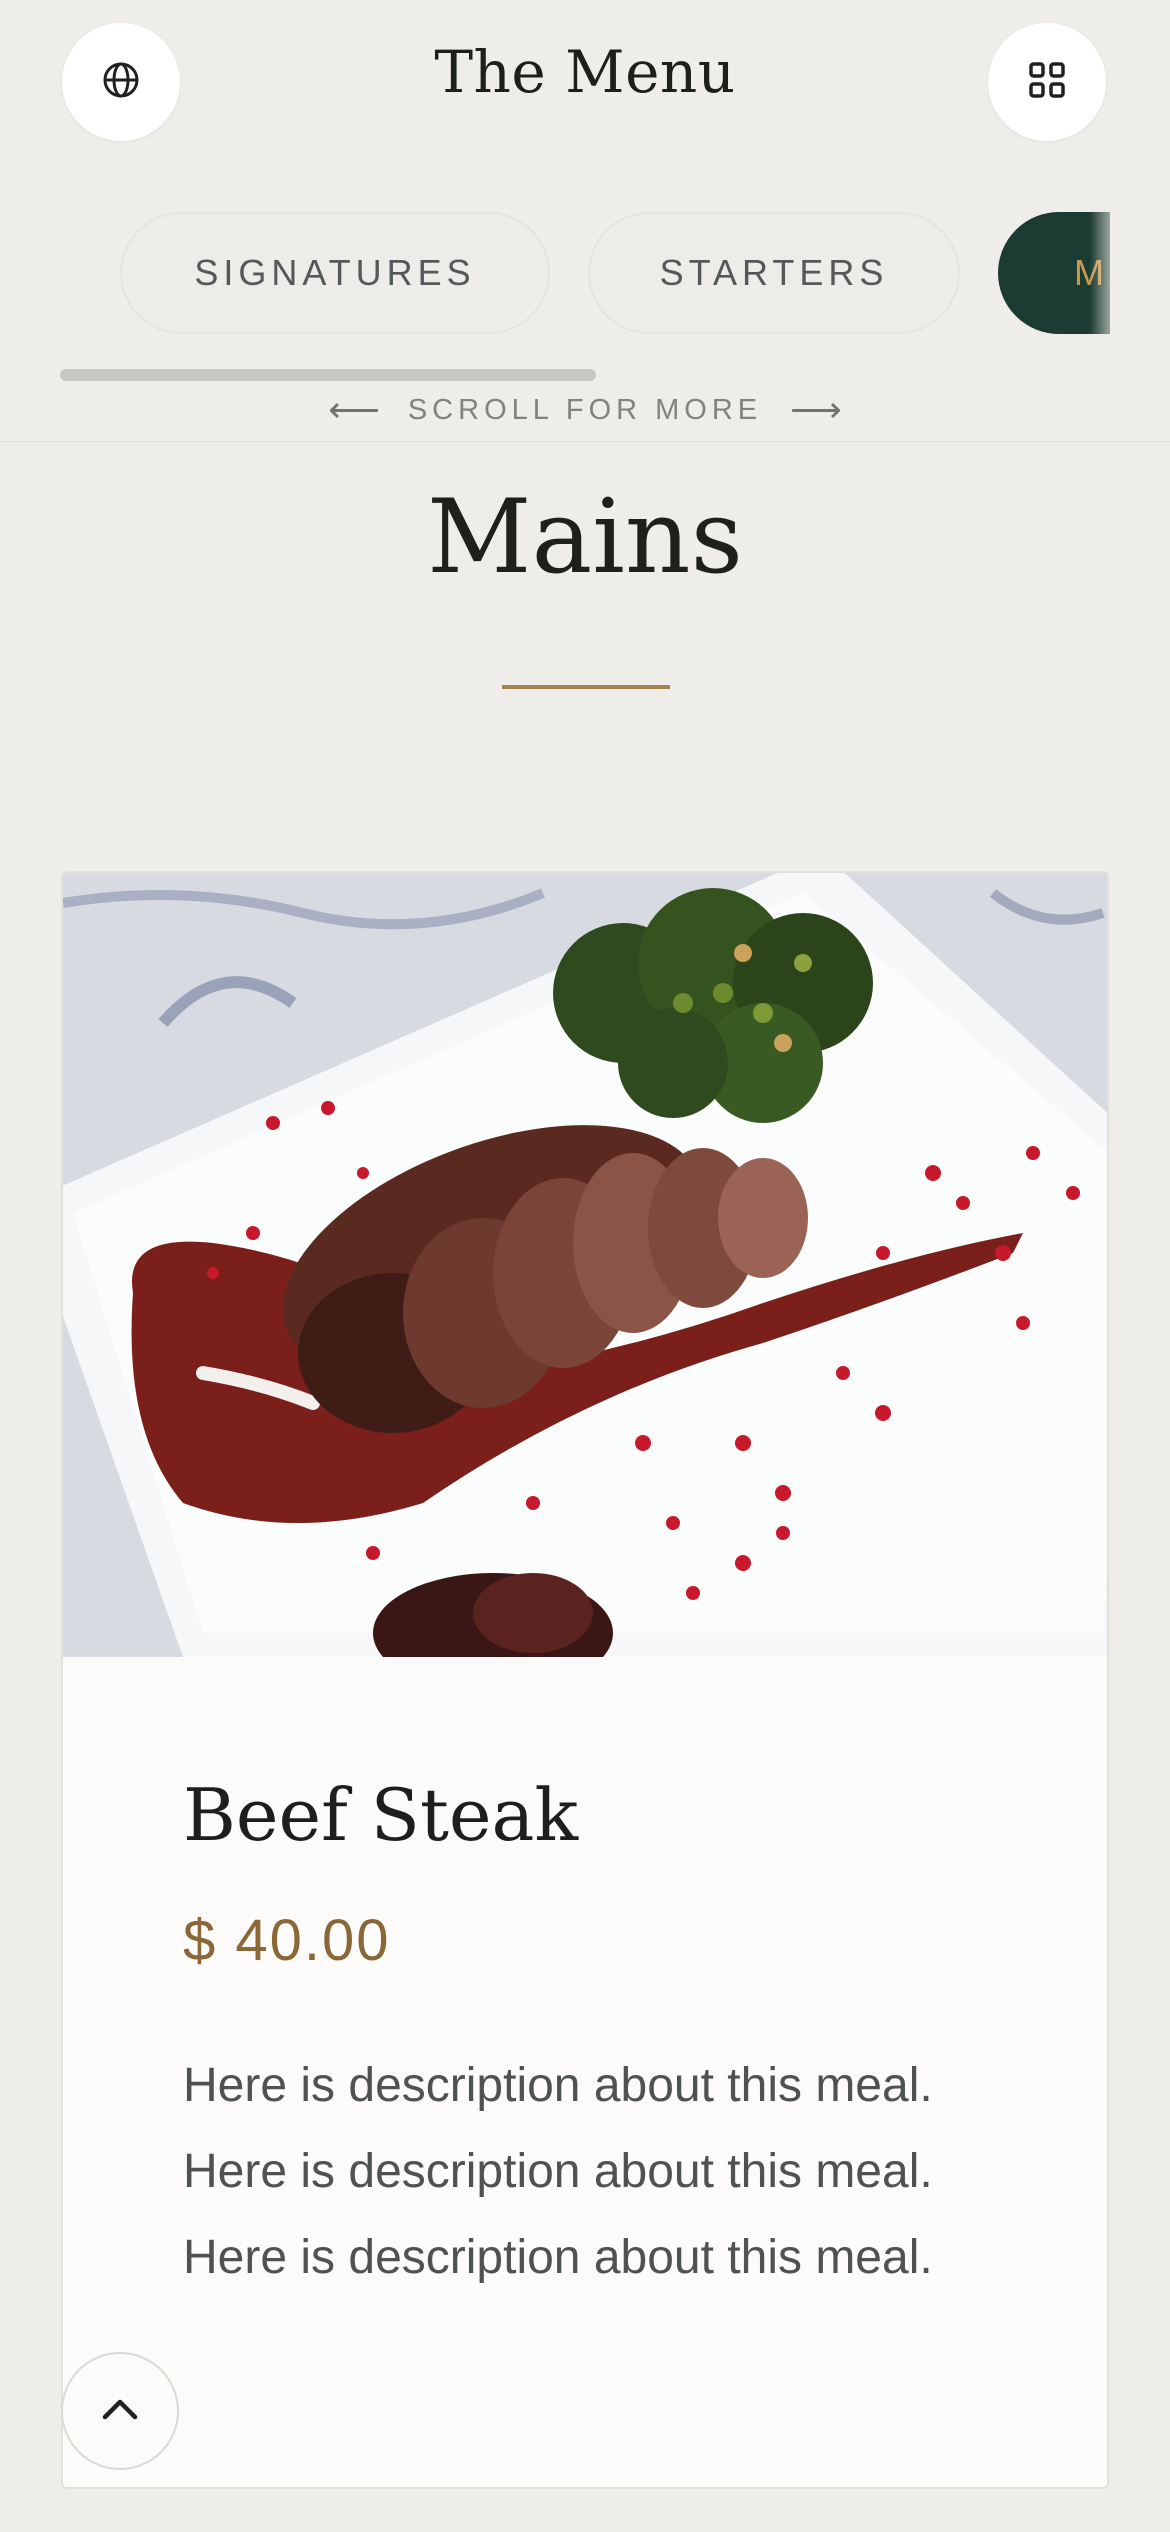 The width and height of the screenshot is (1170, 2532). I want to click on chevron-up-icon, so click(120, 2411).